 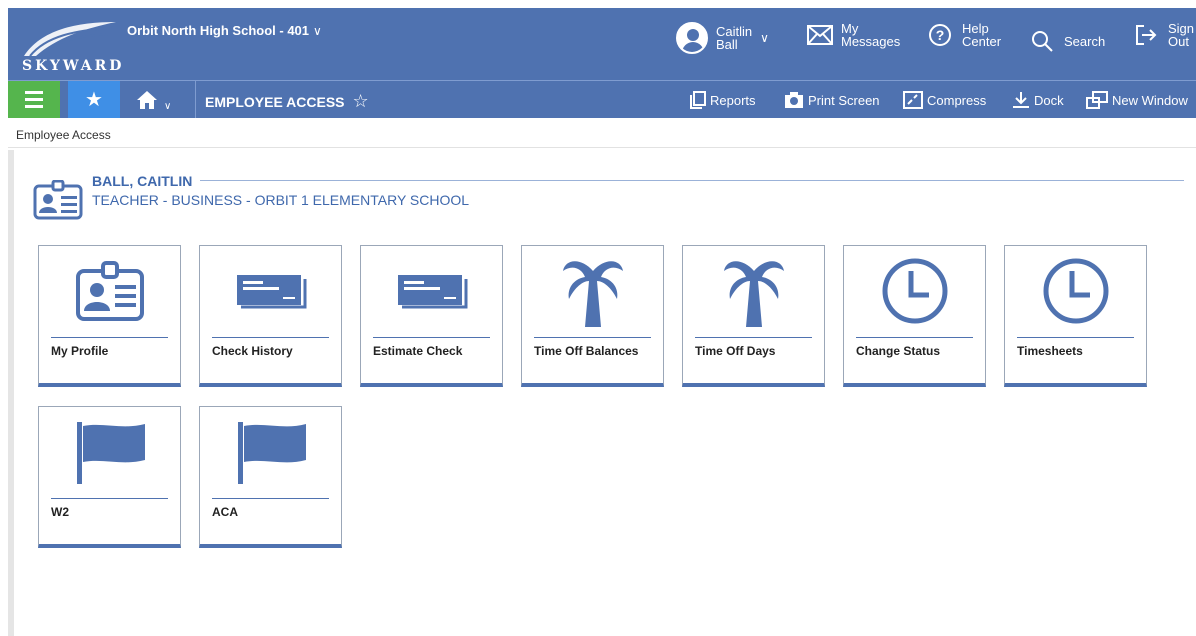 I want to click on logo-text: SKYWARD, so click(x=73, y=66).